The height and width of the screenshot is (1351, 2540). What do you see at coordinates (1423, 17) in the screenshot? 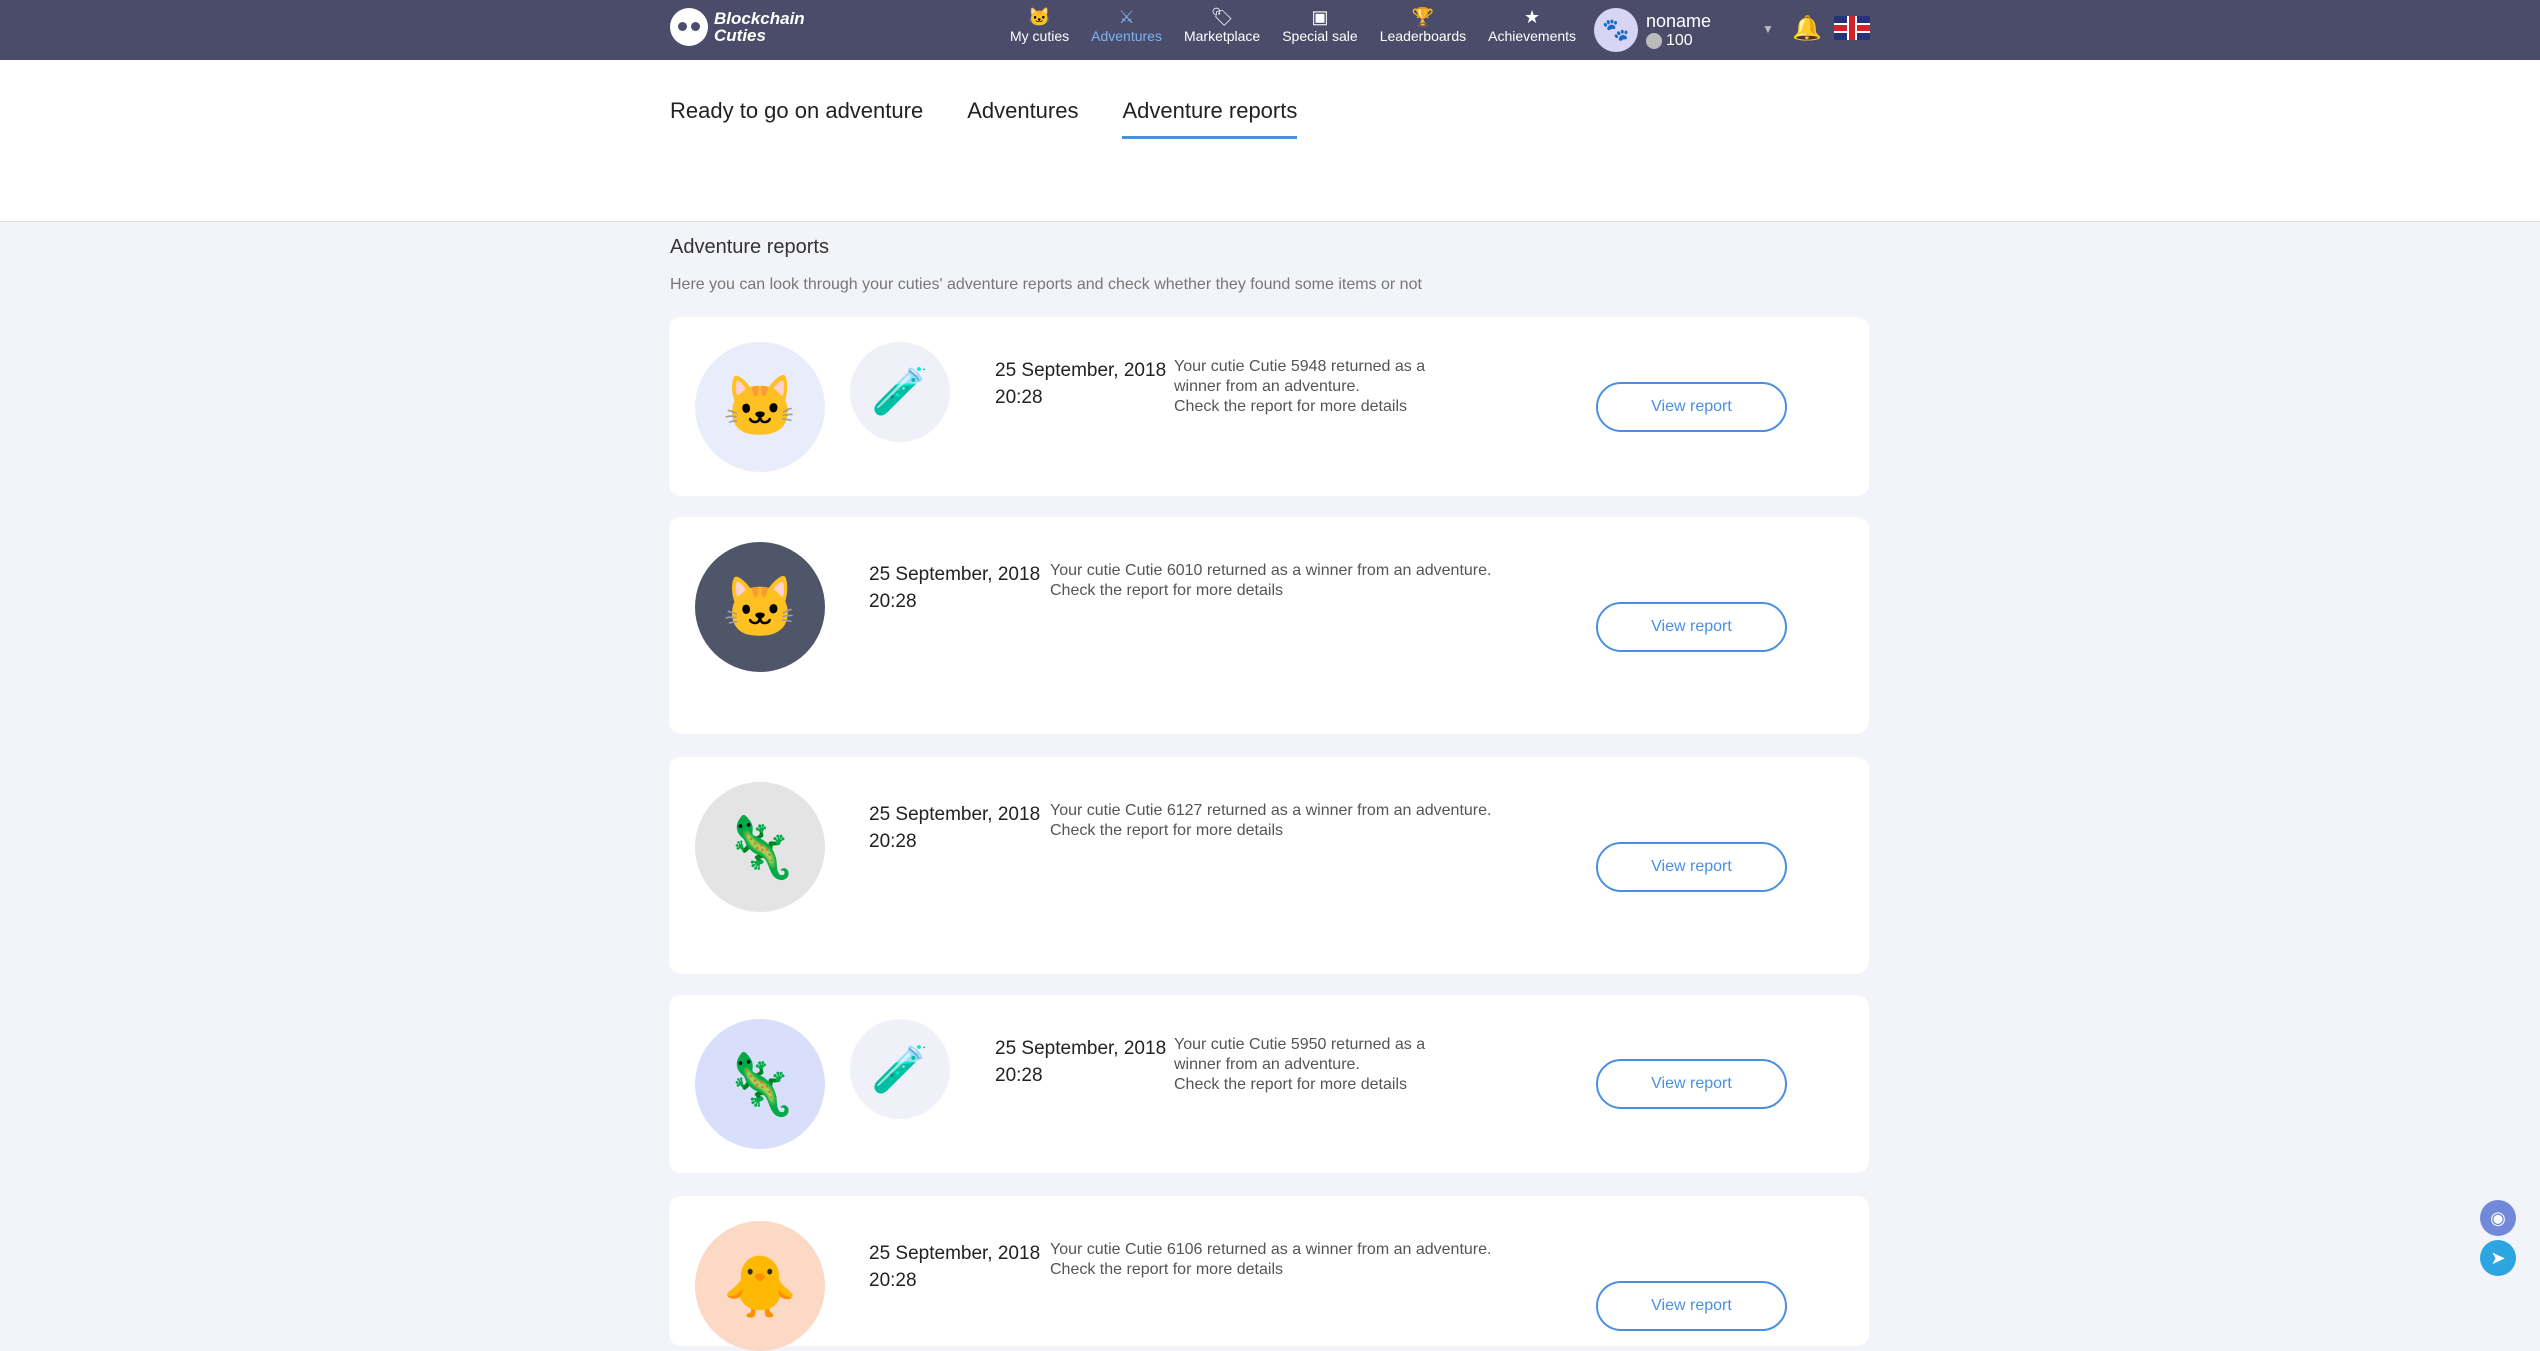
I see `trophy-icon: 🏆` at bounding box center [1423, 17].